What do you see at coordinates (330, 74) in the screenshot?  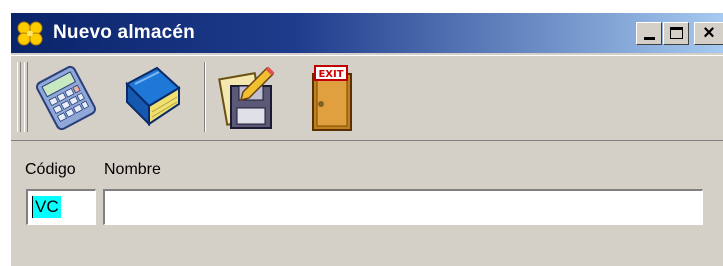 I see `exit-sign-label: EXIT` at bounding box center [330, 74].